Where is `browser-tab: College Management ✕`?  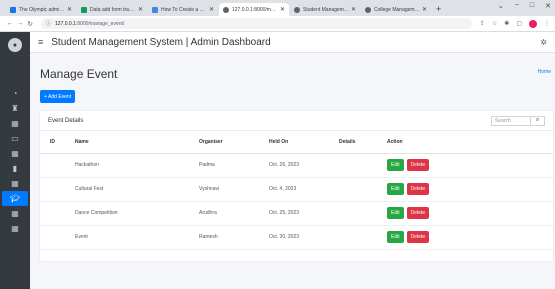 browser-tab: College Management ✕ is located at coordinates (396, 9).